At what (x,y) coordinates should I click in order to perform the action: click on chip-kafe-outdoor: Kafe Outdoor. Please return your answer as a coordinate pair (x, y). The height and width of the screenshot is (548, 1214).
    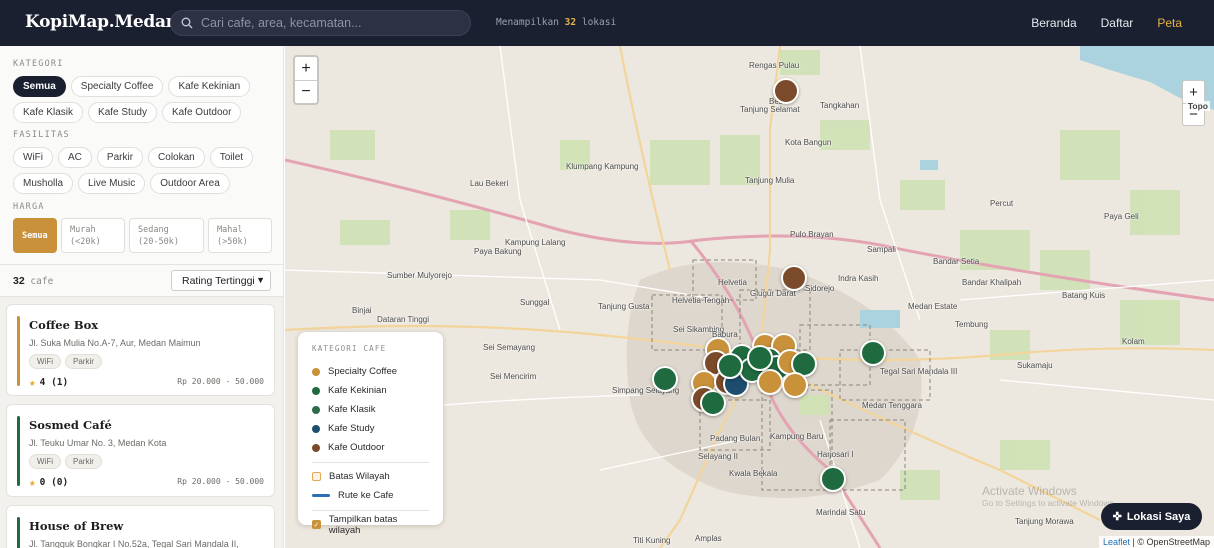
    Looking at the image, I should click on (201, 112).